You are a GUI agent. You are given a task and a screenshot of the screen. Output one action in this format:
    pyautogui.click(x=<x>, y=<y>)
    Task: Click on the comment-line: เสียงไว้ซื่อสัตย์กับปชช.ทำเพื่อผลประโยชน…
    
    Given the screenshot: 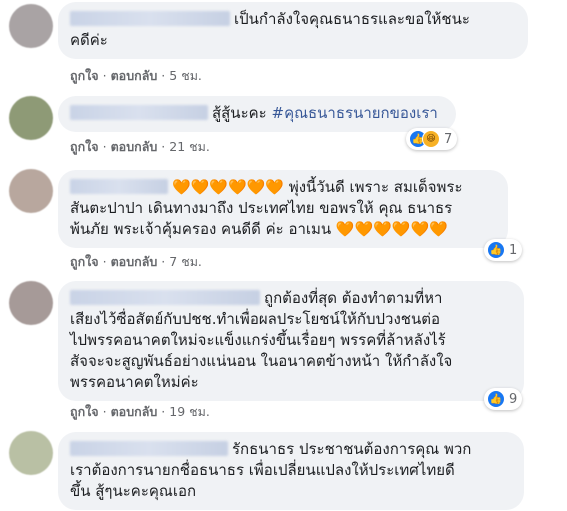 What is the action you would take?
    pyautogui.click(x=255, y=319)
    